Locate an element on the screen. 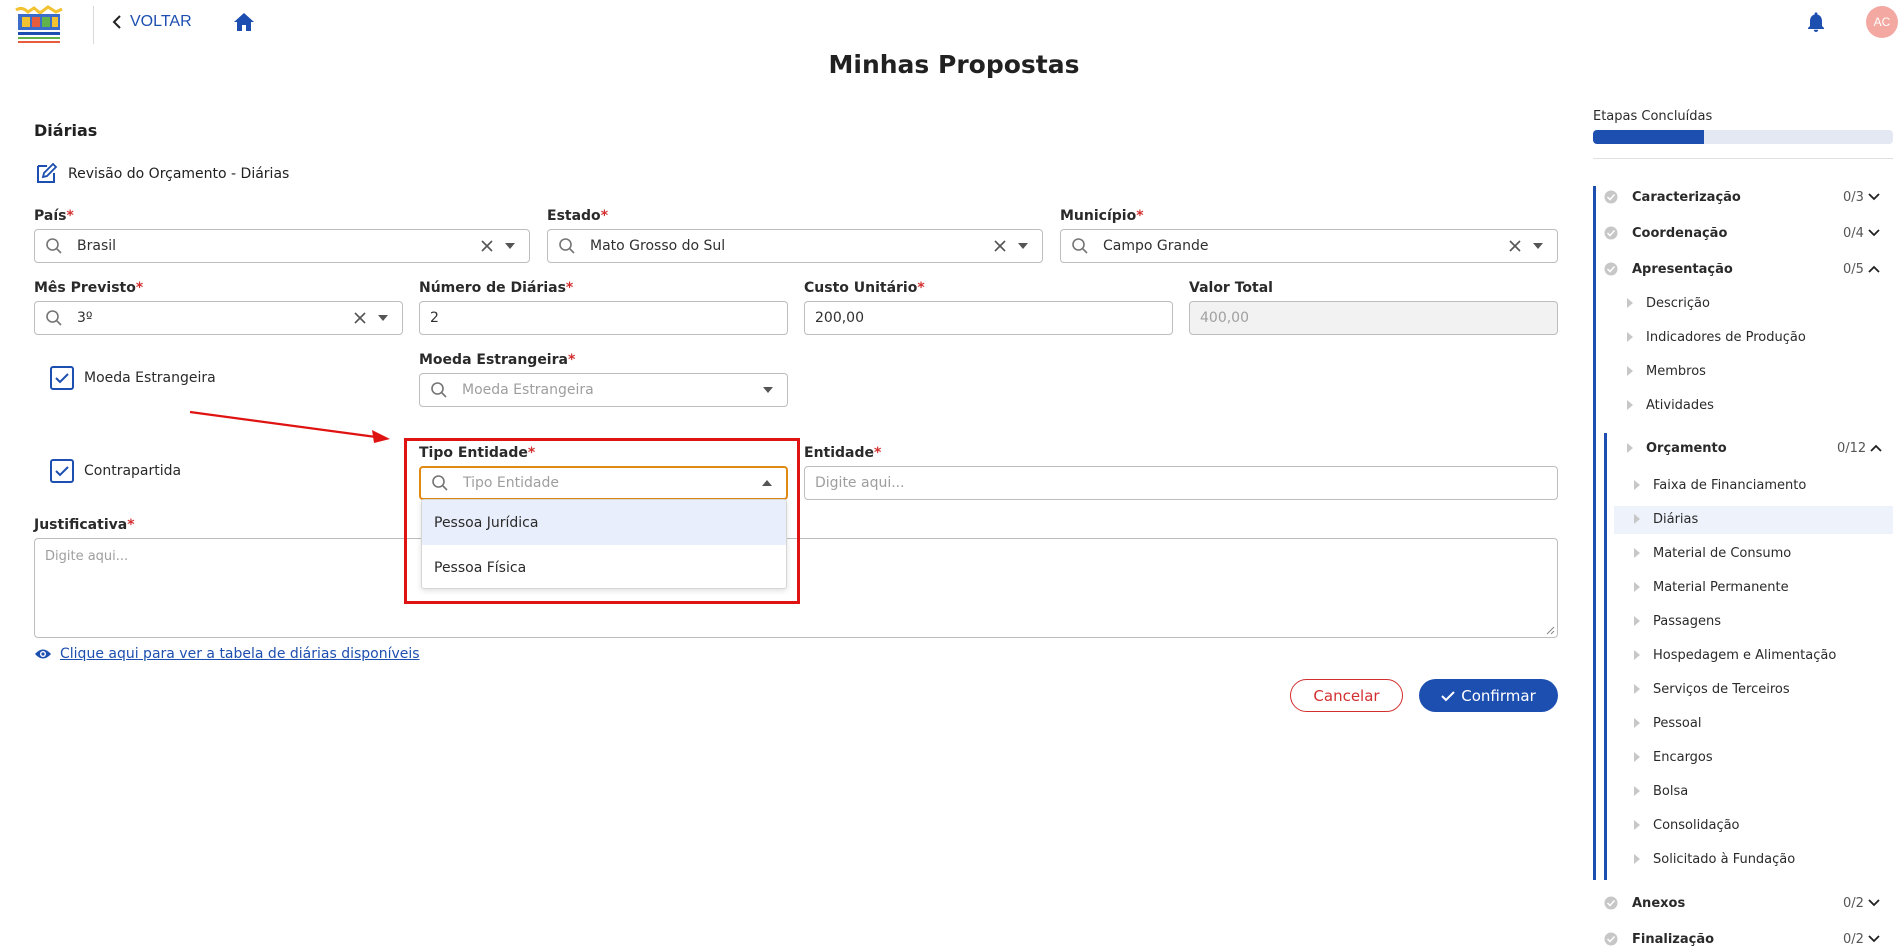 This screenshot has width=1900, height=952. sidebar-subitem: Atividades is located at coordinates (1670, 405).